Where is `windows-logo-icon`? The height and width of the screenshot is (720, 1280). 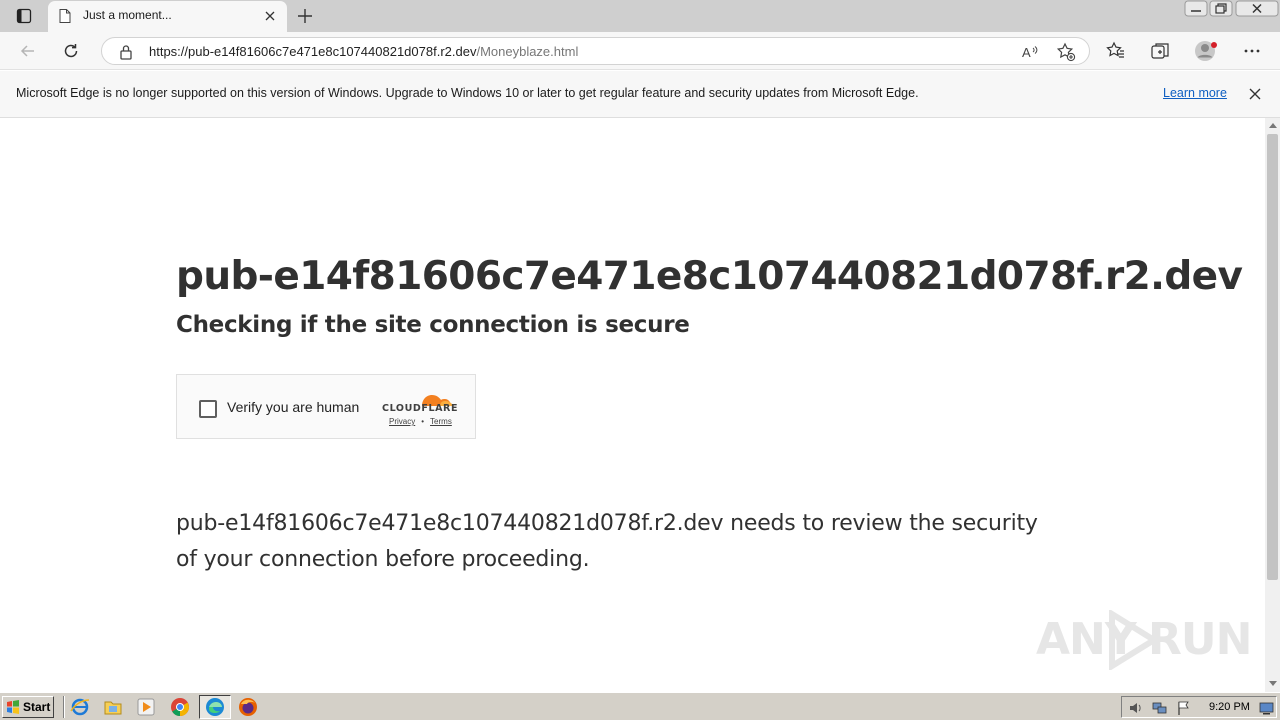 windows-logo-icon is located at coordinates (13, 707).